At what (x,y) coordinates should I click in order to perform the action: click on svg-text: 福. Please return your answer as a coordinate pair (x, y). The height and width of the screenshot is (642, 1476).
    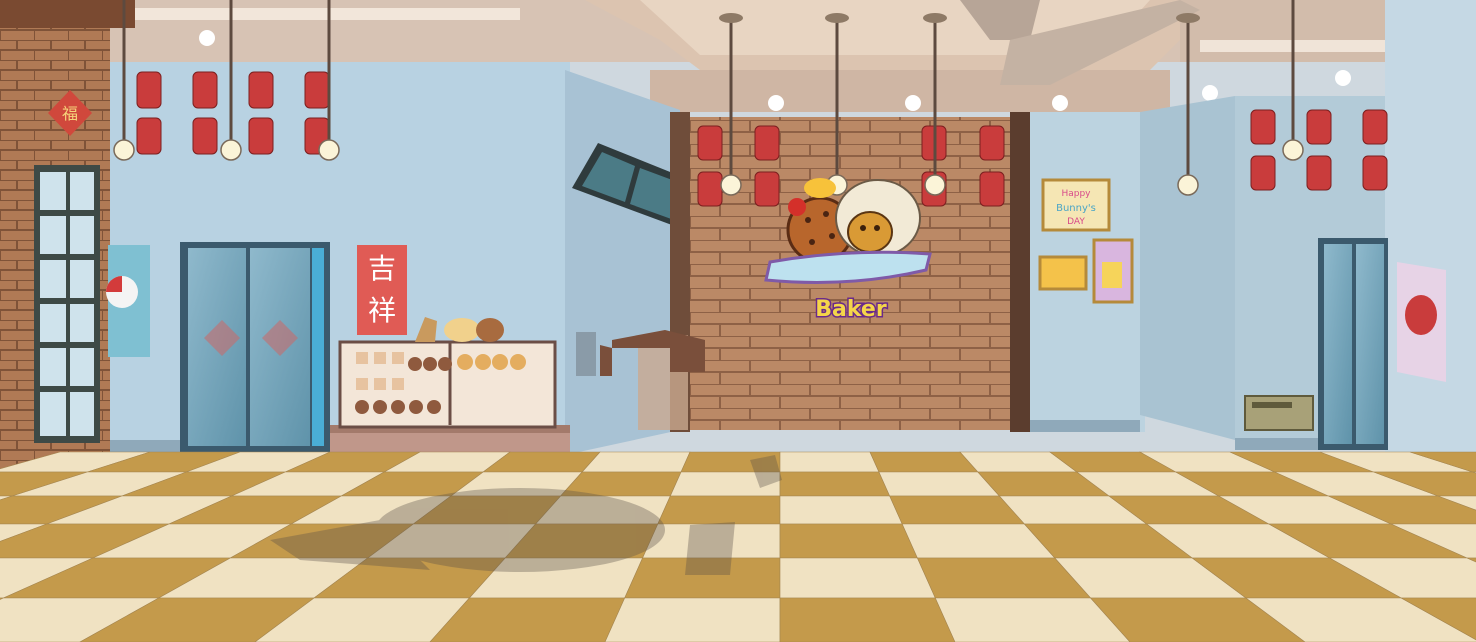
    Looking at the image, I should click on (70, 113).